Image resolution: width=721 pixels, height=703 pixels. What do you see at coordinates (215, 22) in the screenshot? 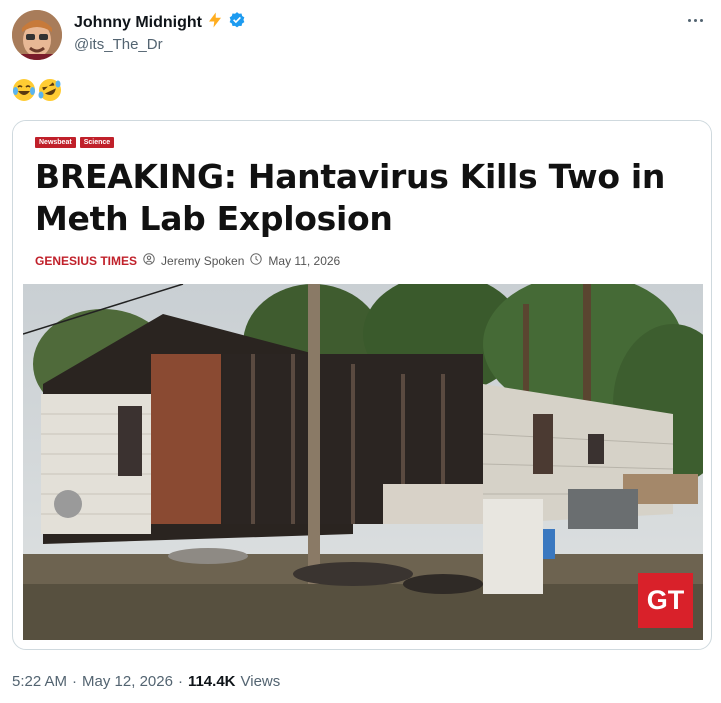
I see `lightning-icon` at bounding box center [215, 22].